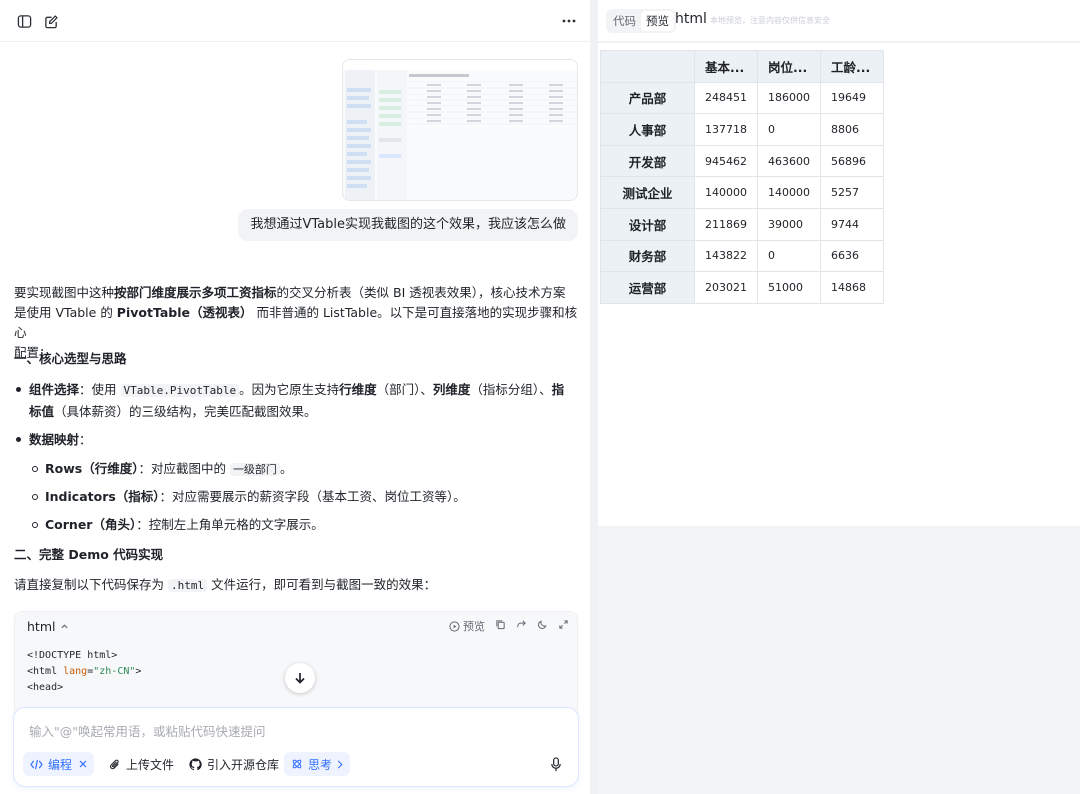  What do you see at coordinates (460, 130) in the screenshot?
I see `user-screenshot-thumbnail` at bounding box center [460, 130].